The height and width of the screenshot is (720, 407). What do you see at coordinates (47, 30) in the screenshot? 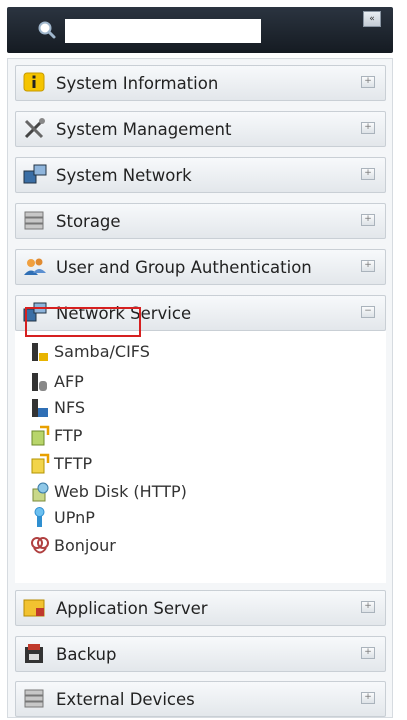
I see `search-icon` at bounding box center [47, 30].